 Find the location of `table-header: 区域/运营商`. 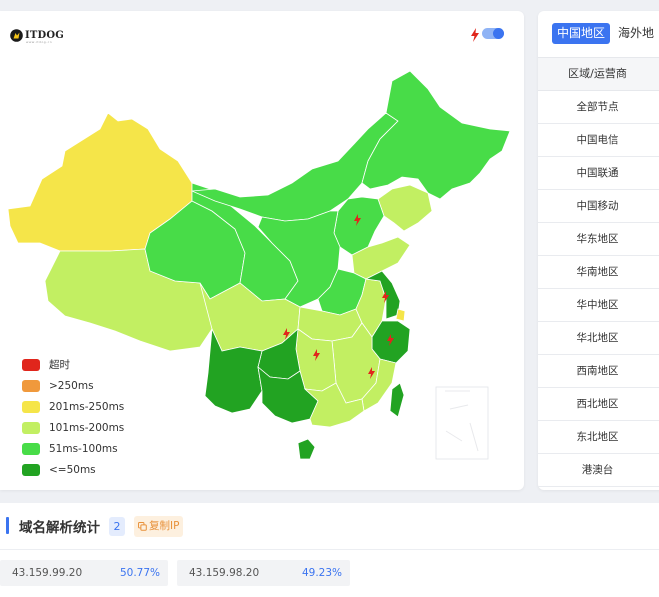

table-header: 区域/运营商 is located at coordinates (598, 74).